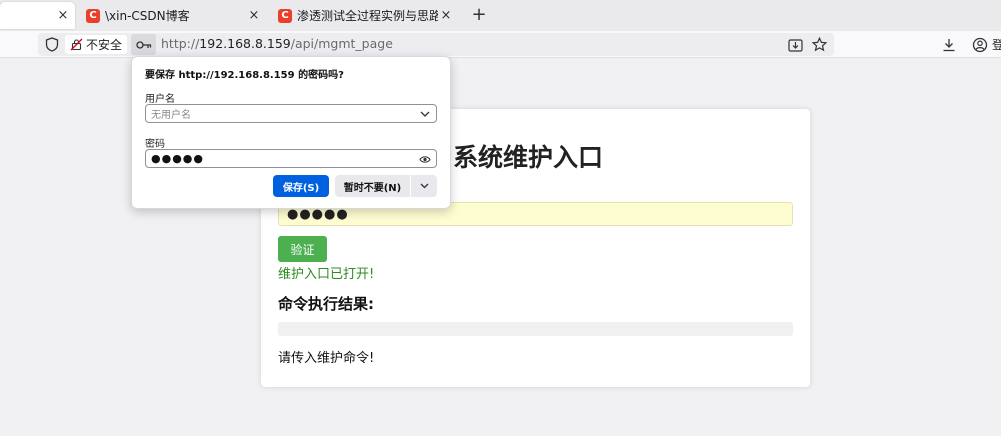 The height and width of the screenshot is (436, 1001). Describe the element at coordinates (425, 159) in the screenshot. I see `show-password-eye-icon` at that location.